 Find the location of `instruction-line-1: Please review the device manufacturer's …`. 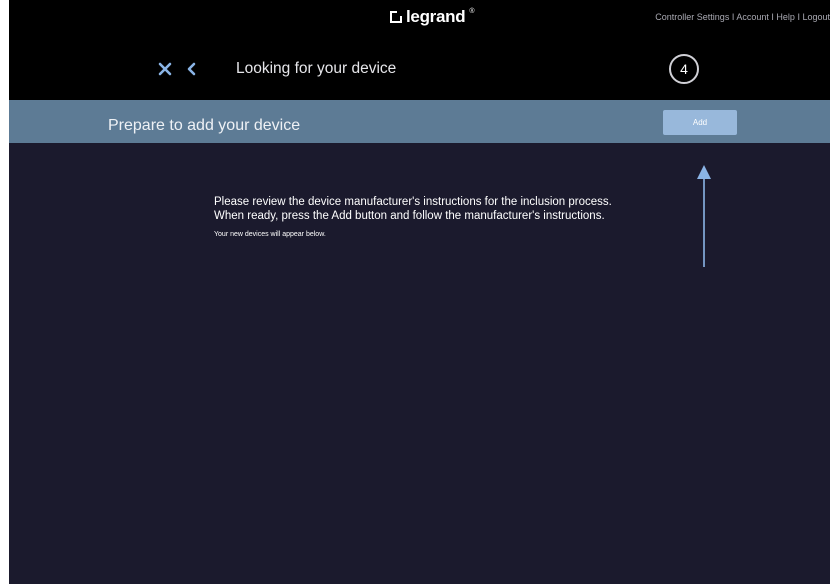

instruction-line-1: Please review the device manufacturer's … is located at coordinates (413, 202).